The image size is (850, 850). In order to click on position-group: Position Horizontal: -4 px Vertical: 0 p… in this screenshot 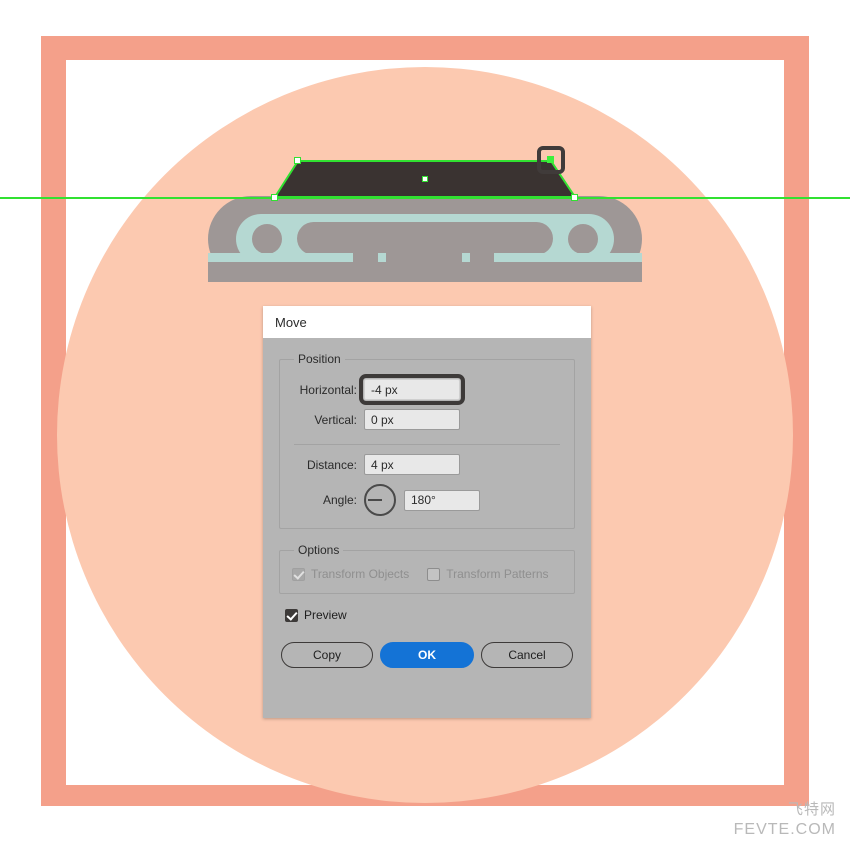, I will do `click(427, 440)`.